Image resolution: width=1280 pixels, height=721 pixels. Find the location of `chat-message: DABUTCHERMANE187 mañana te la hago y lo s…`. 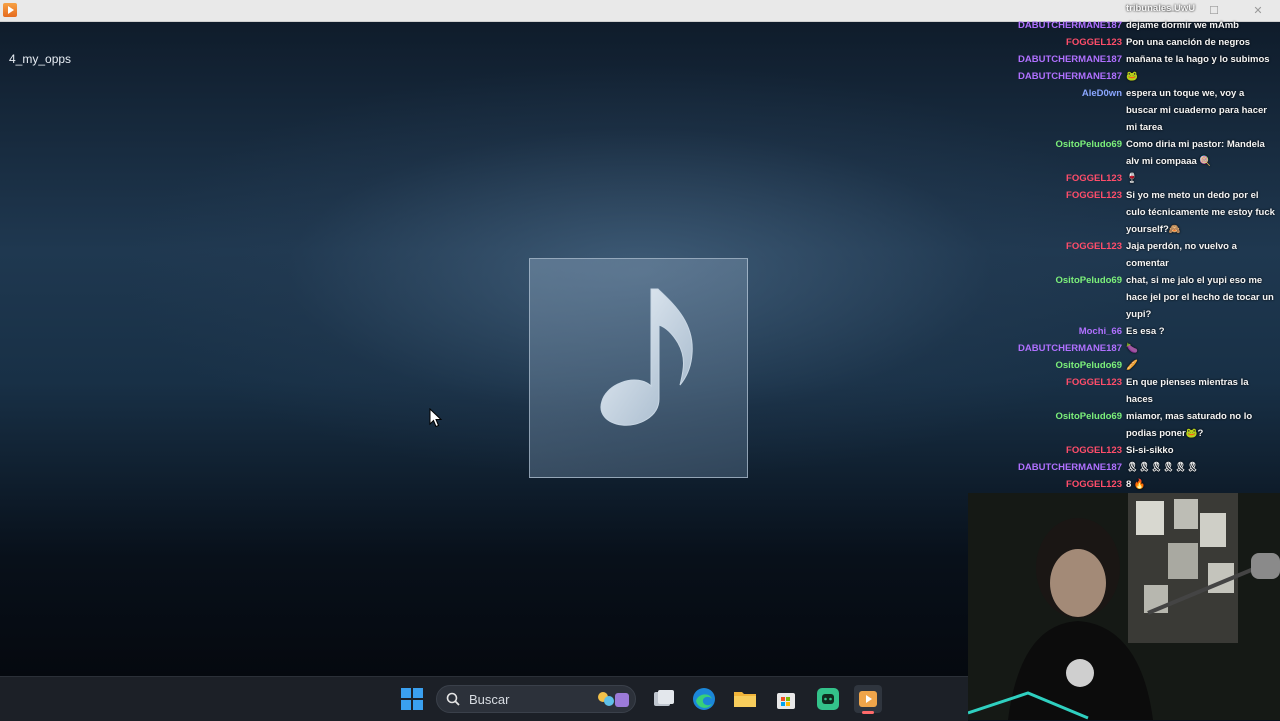

chat-message: DABUTCHERMANE187 mañana te la hago y lo s… is located at coordinates (1145, 59).